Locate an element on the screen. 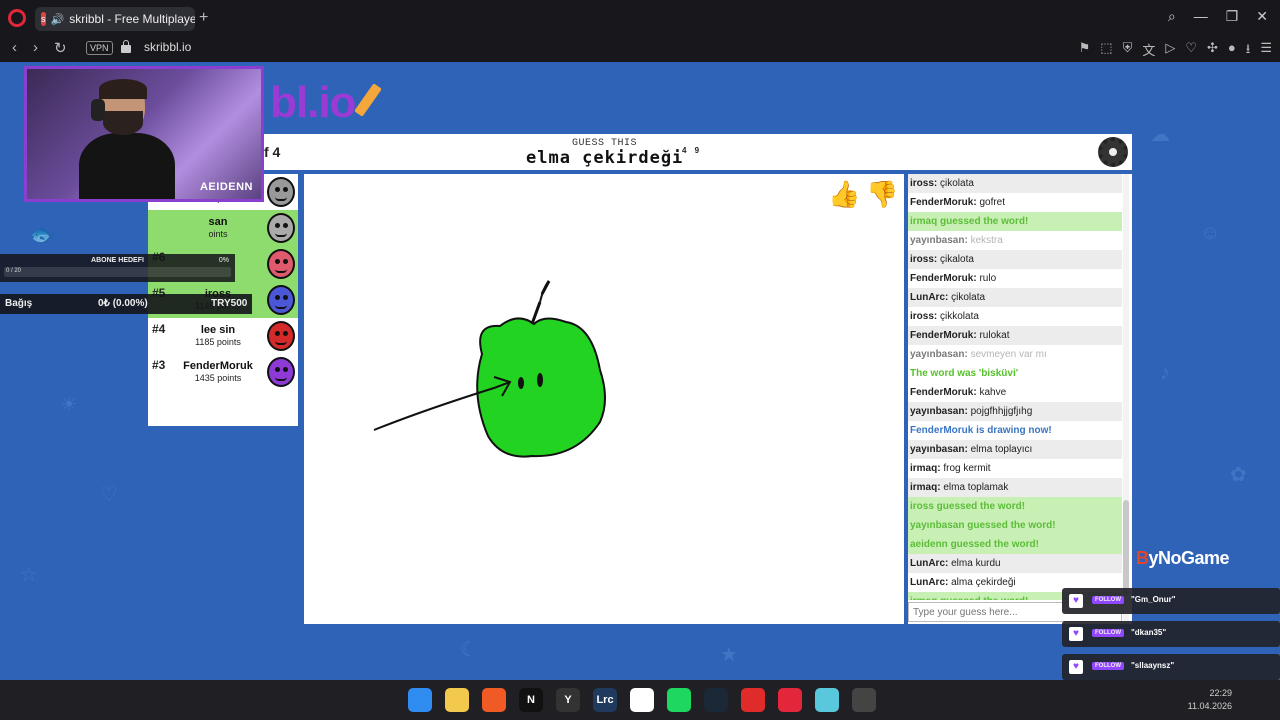 The image size is (1280, 720). donate-value: 0₺ (0.00%) is located at coordinates (123, 303).